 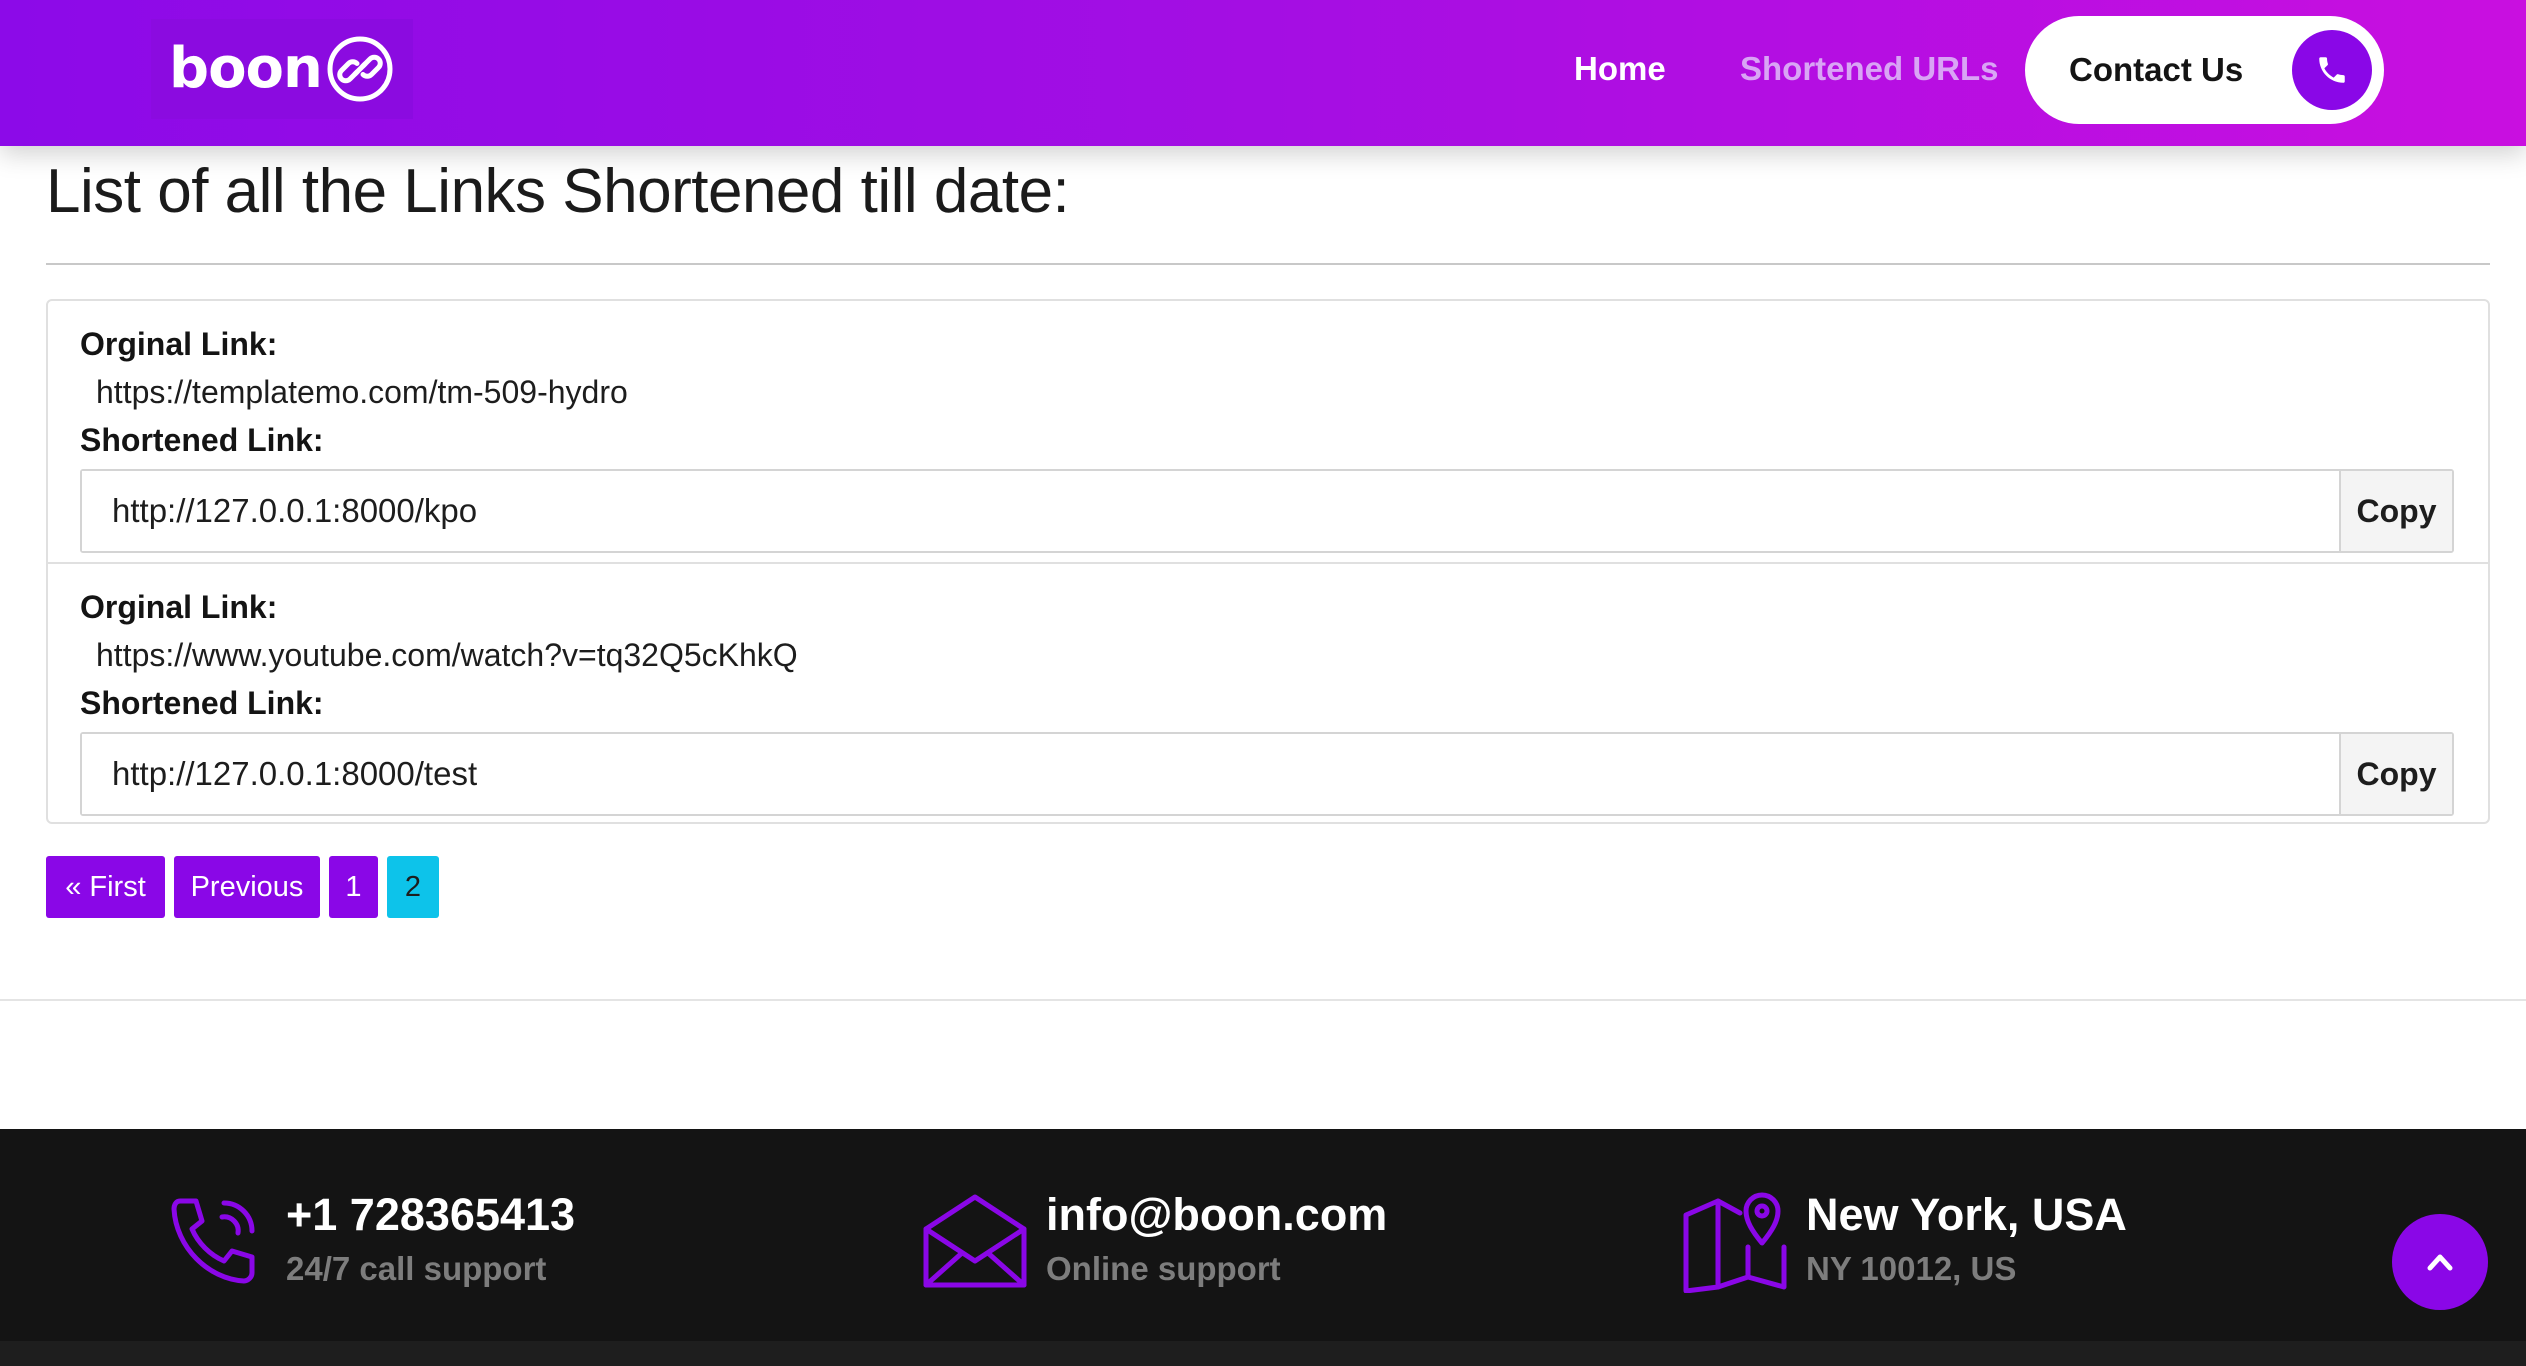 I want to click on footer-email-sub: Online support, so click(x=1163, y=1268).